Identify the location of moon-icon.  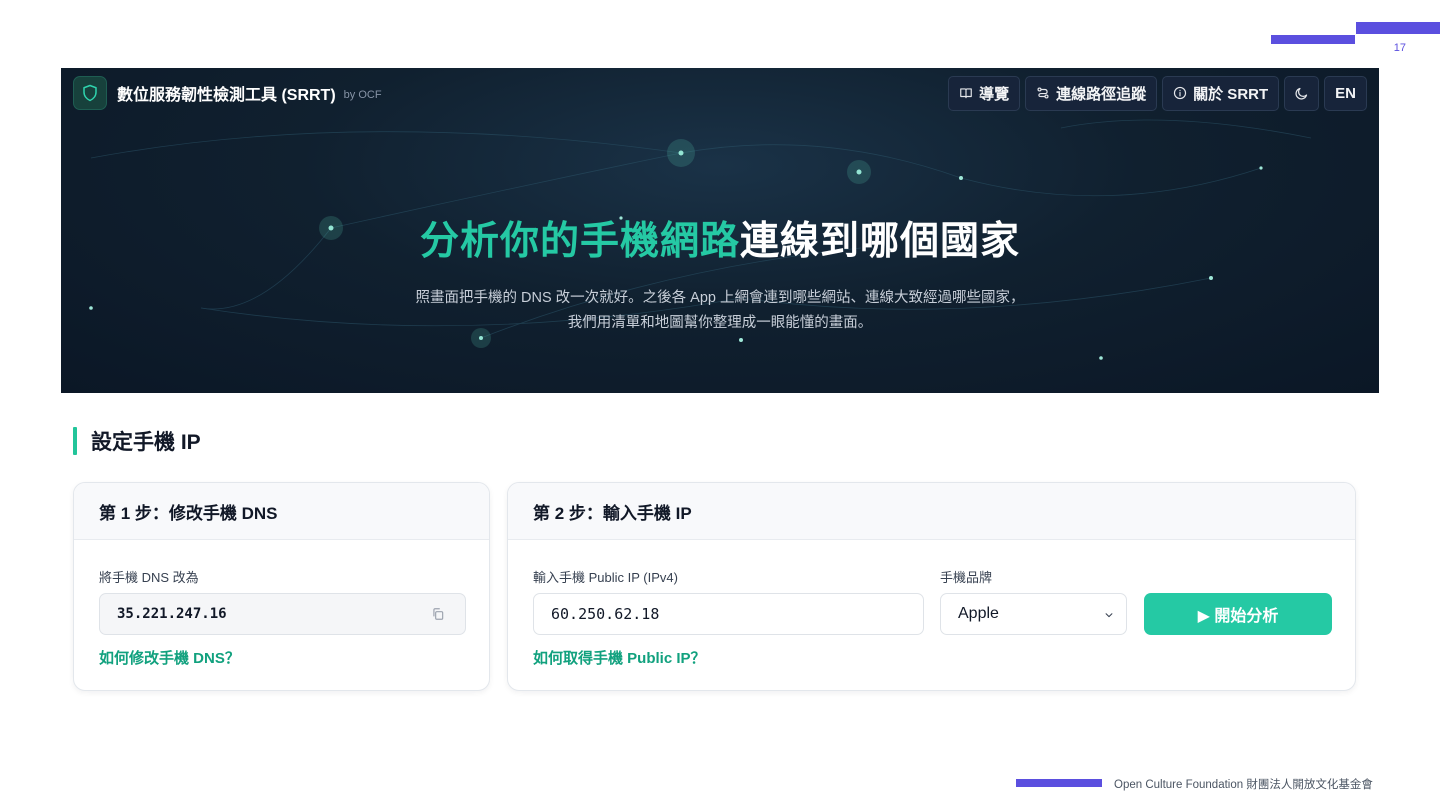
(1301, 93).